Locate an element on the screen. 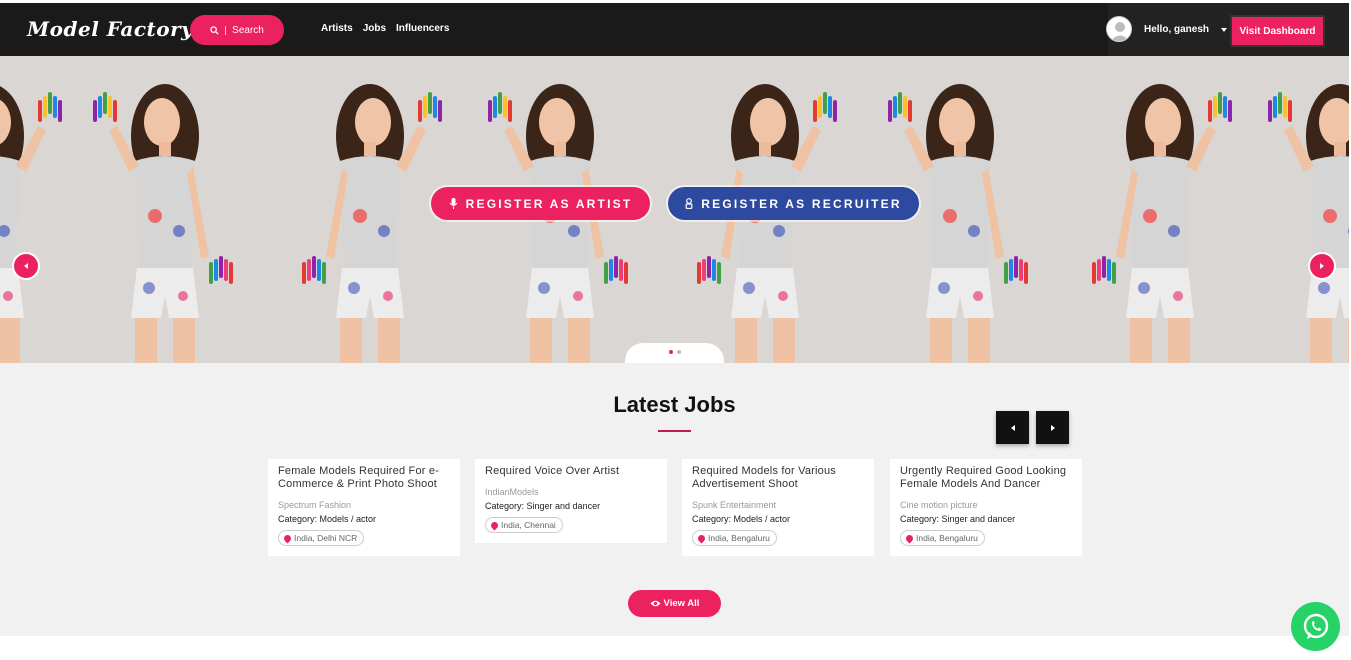  job-location-badge: India, Chennai is located at coordinates (524, 525).